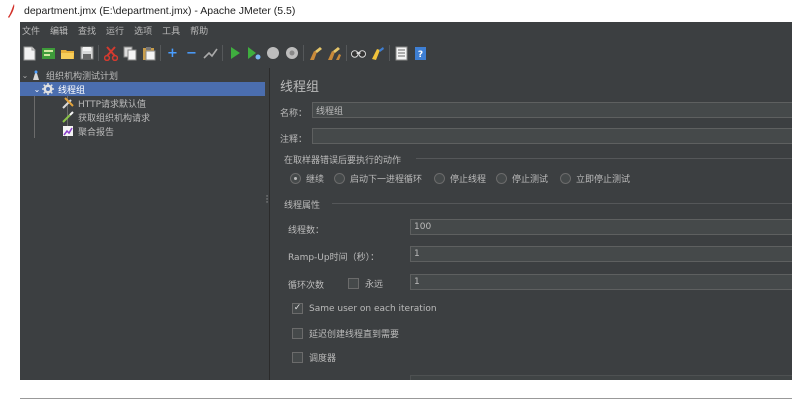  I want to click on tree-node-http-request: 获取组织机构请求, so click(106, 117).